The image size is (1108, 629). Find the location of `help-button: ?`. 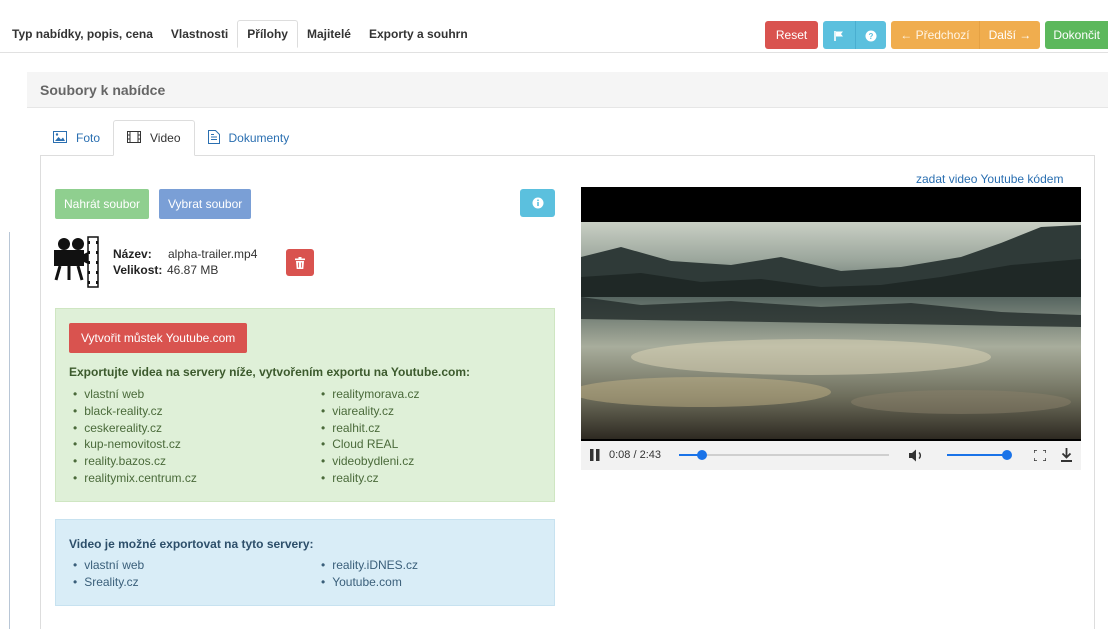

help-button: ? is located at coordinates (871, 35).